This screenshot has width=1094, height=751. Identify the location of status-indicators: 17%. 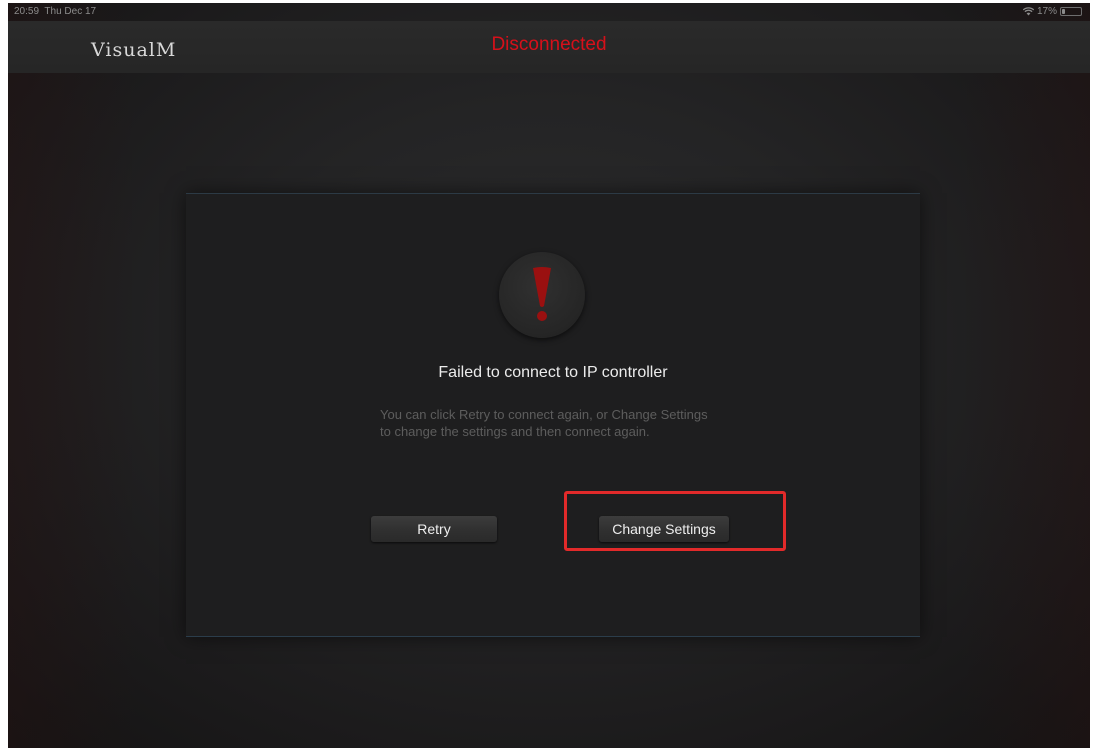
(1052, 11).